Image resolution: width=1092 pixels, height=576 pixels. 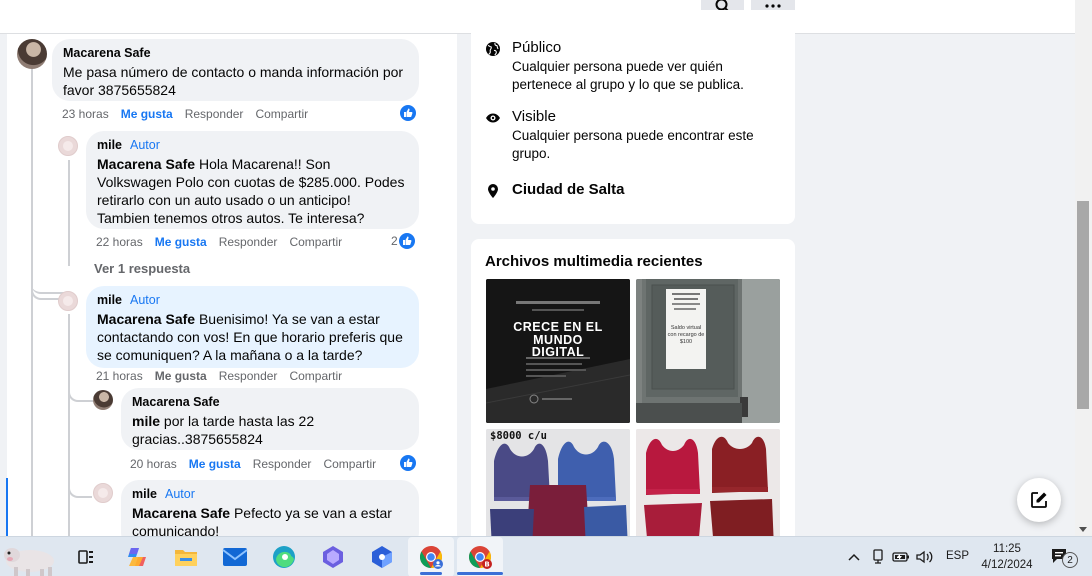 What do you see at coordinates (119, 242) in the screenshot?
I see `comment-time: 22 horas` at bounding box center [119, 242].